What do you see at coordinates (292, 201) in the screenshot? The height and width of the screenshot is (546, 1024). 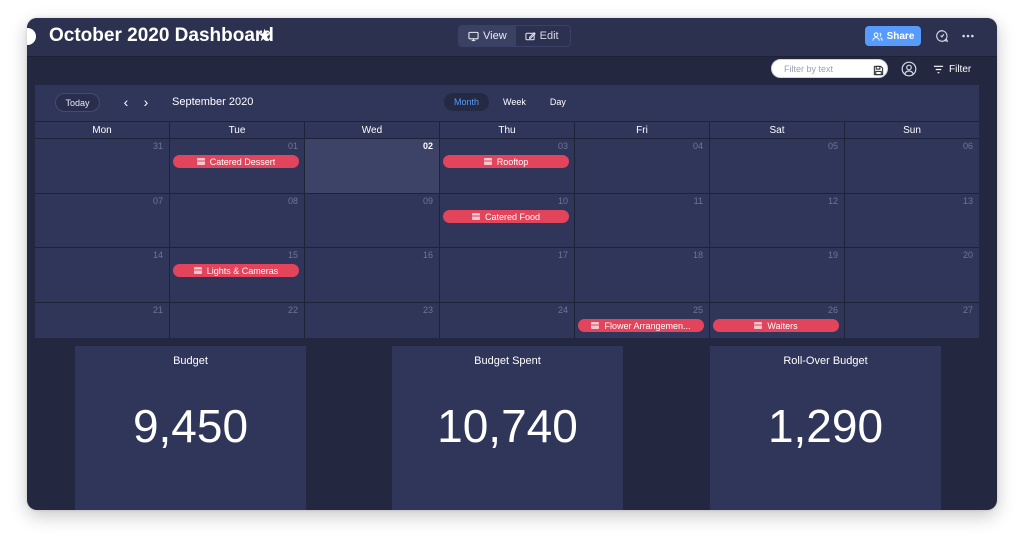 I see `day-number: 08` at bounding box center [292, 201].